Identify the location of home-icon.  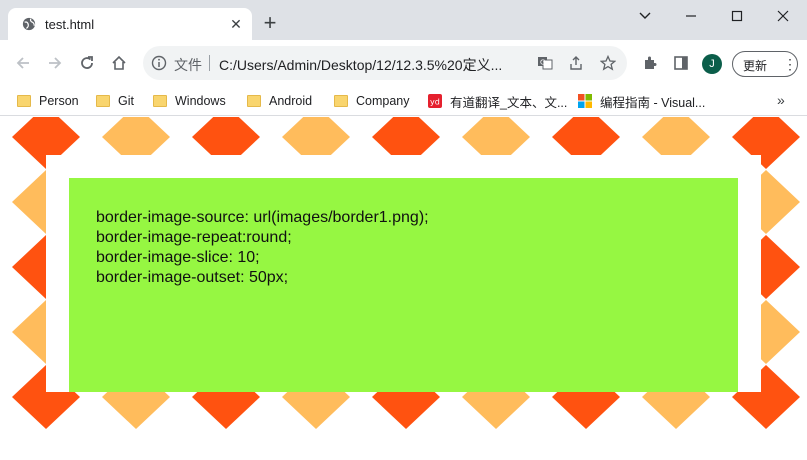
(119, 62).